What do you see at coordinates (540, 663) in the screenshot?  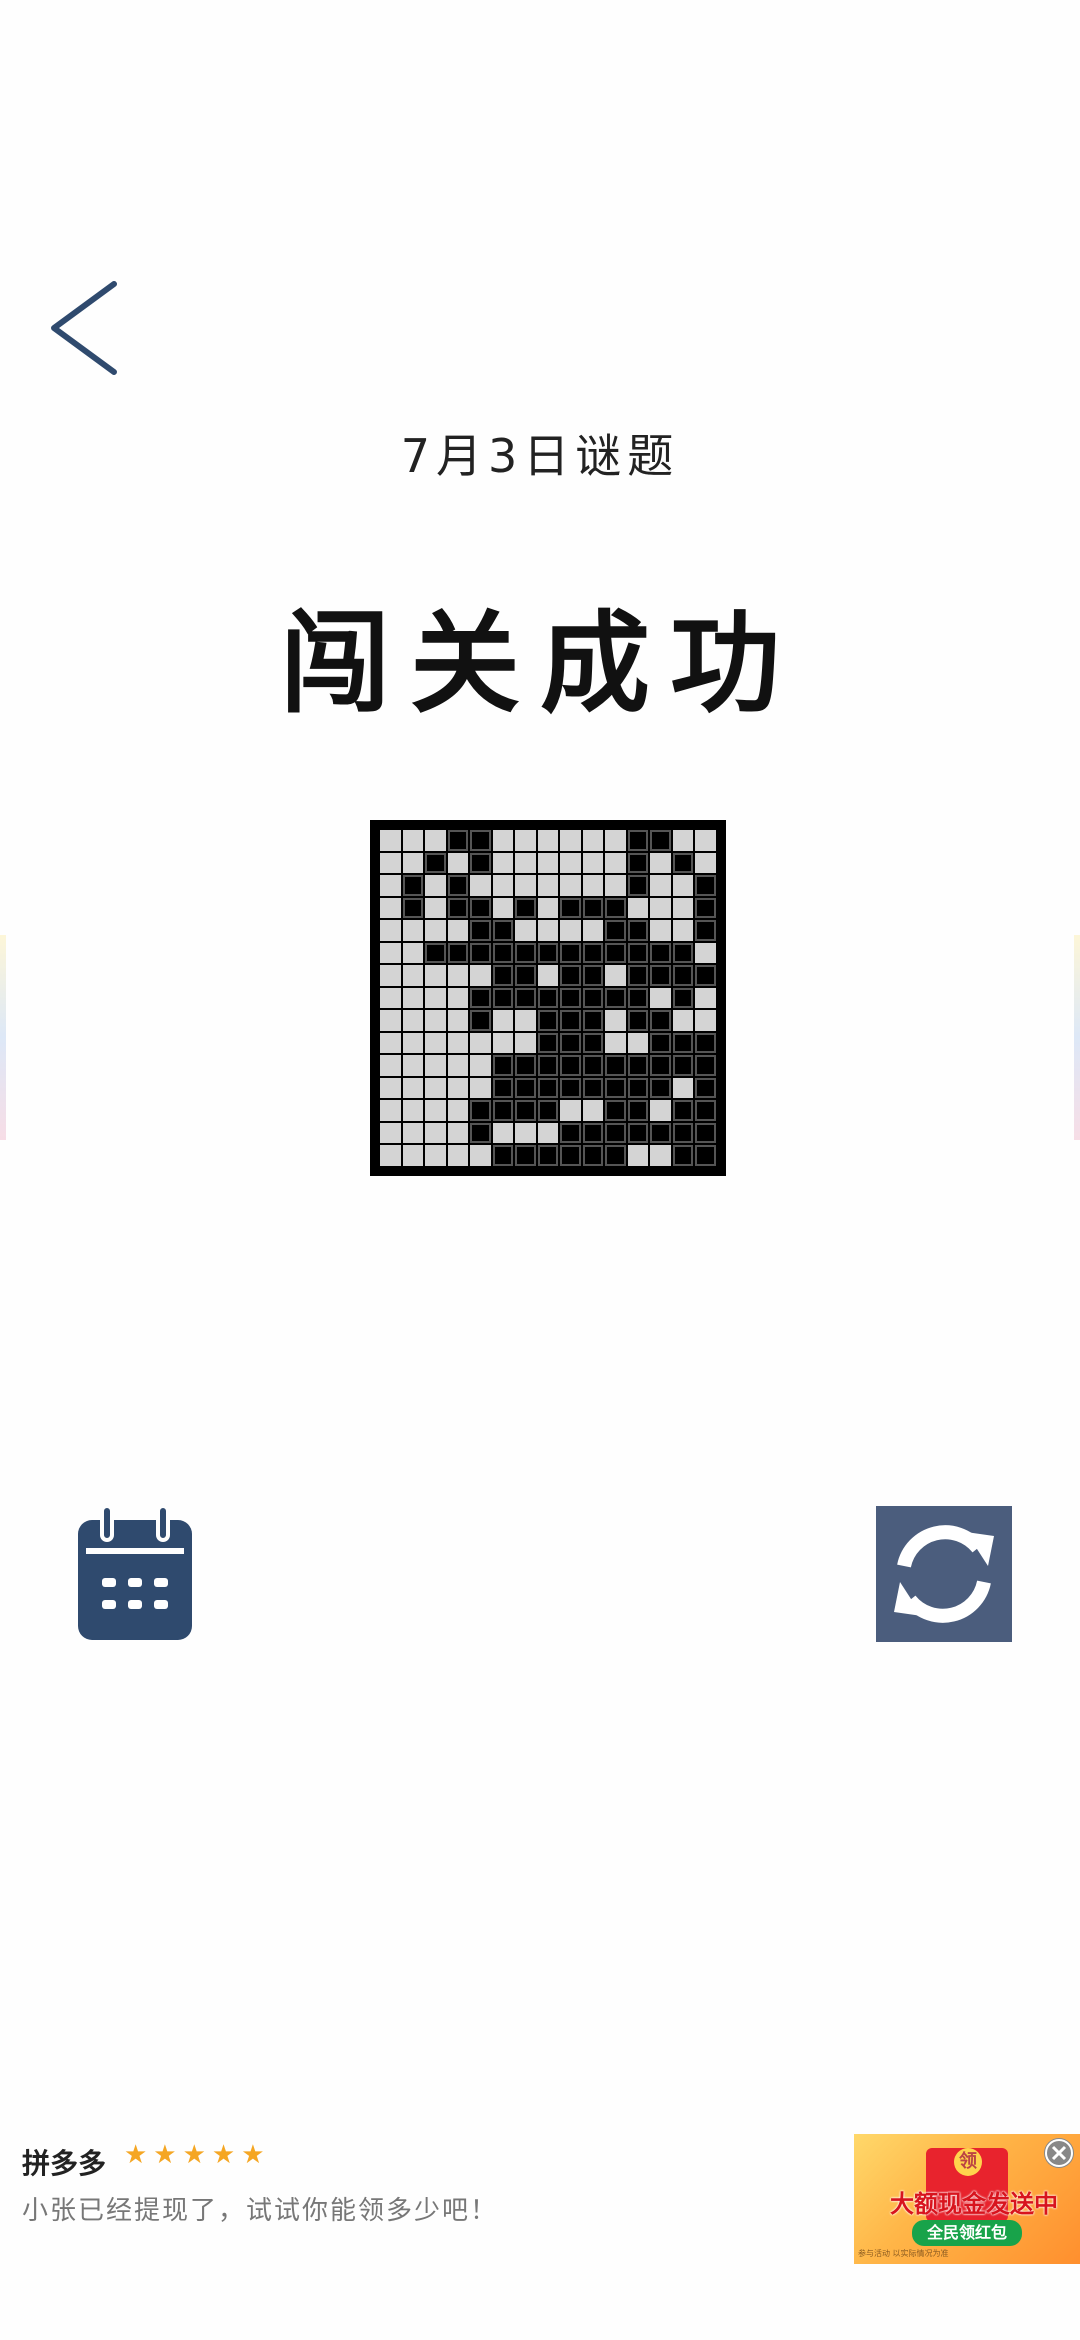 I see `success-title: 闯关成功` at bounding box center [540, 663].